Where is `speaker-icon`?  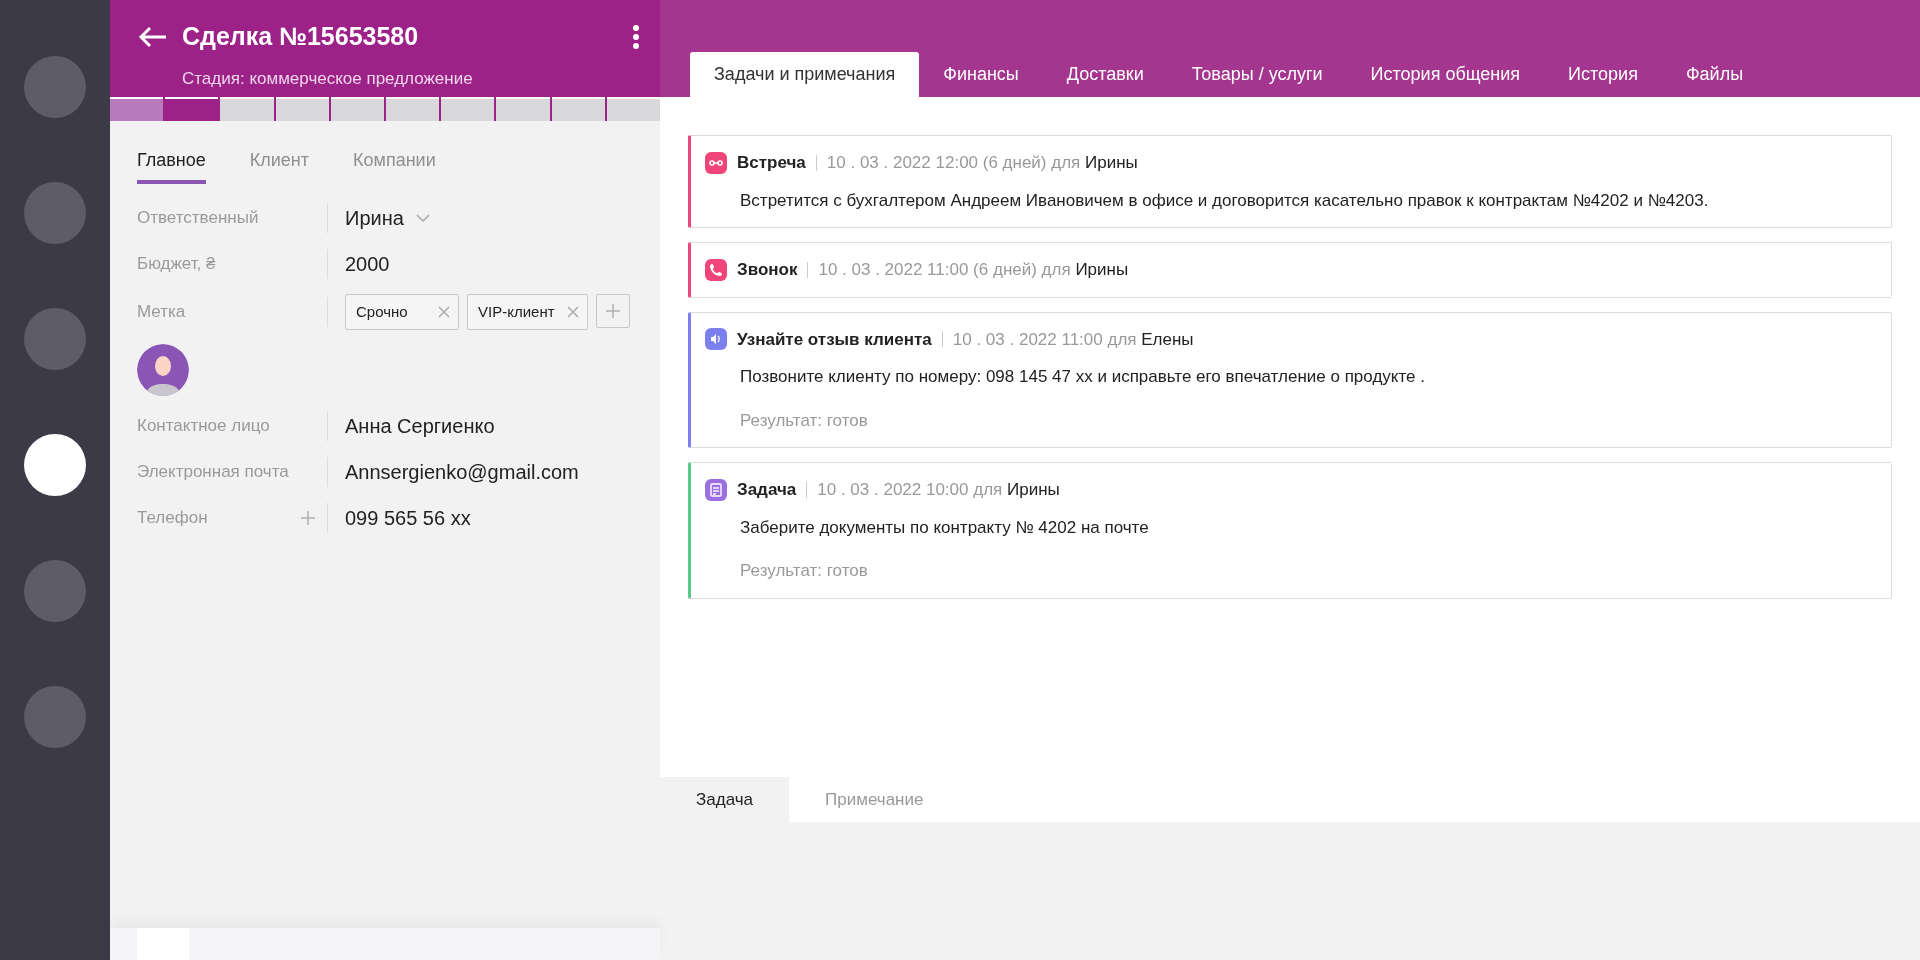 speaker-icon is located at coordinates (716, 339).